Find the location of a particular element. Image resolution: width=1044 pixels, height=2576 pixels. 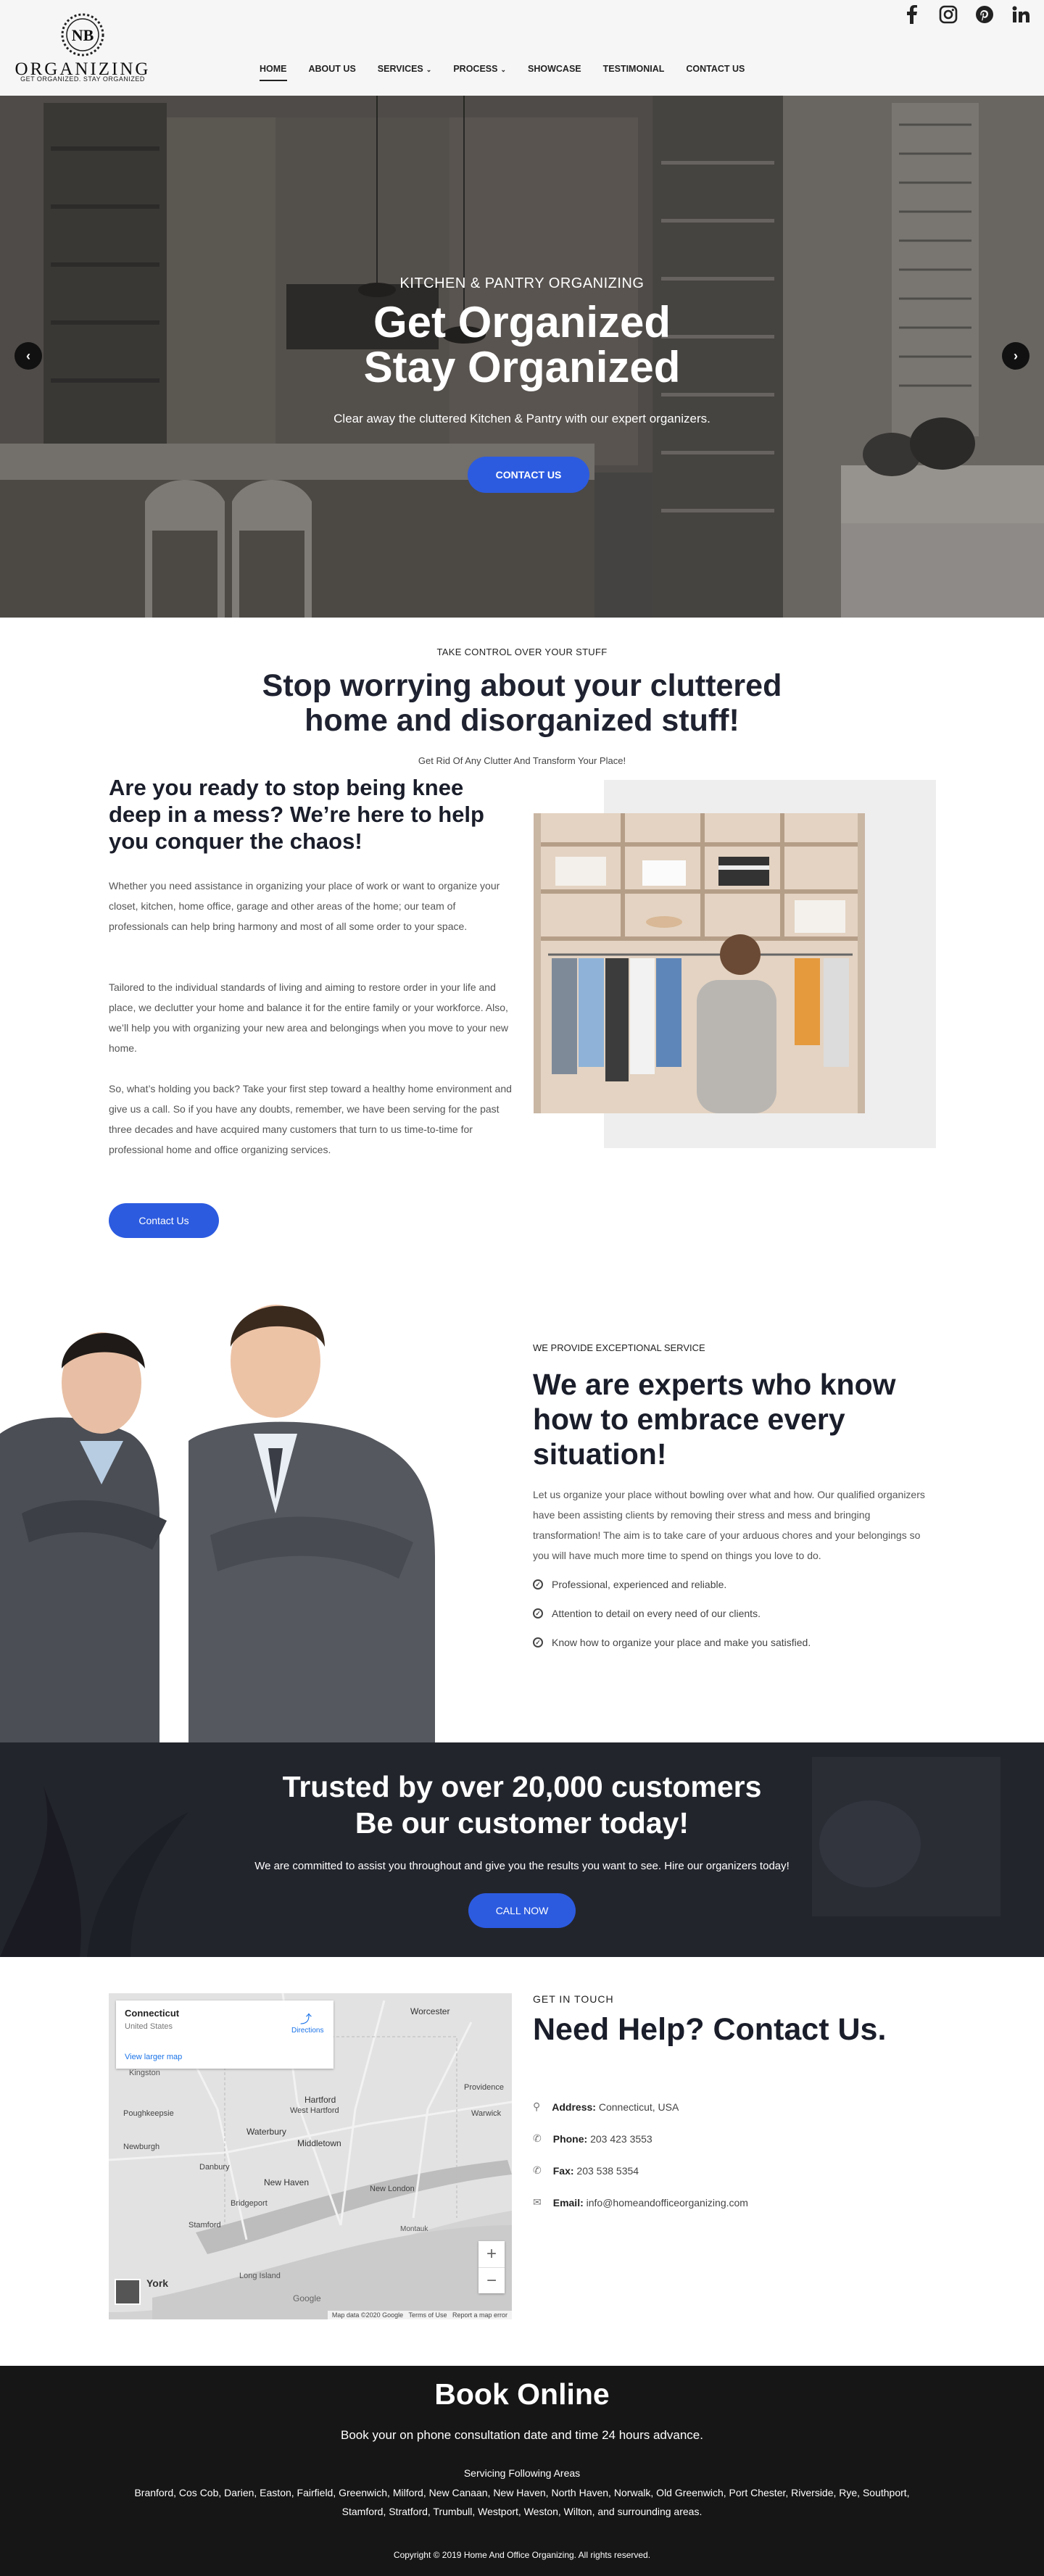

map-zoom-controls: + − is located at coordinates (492, 2267).